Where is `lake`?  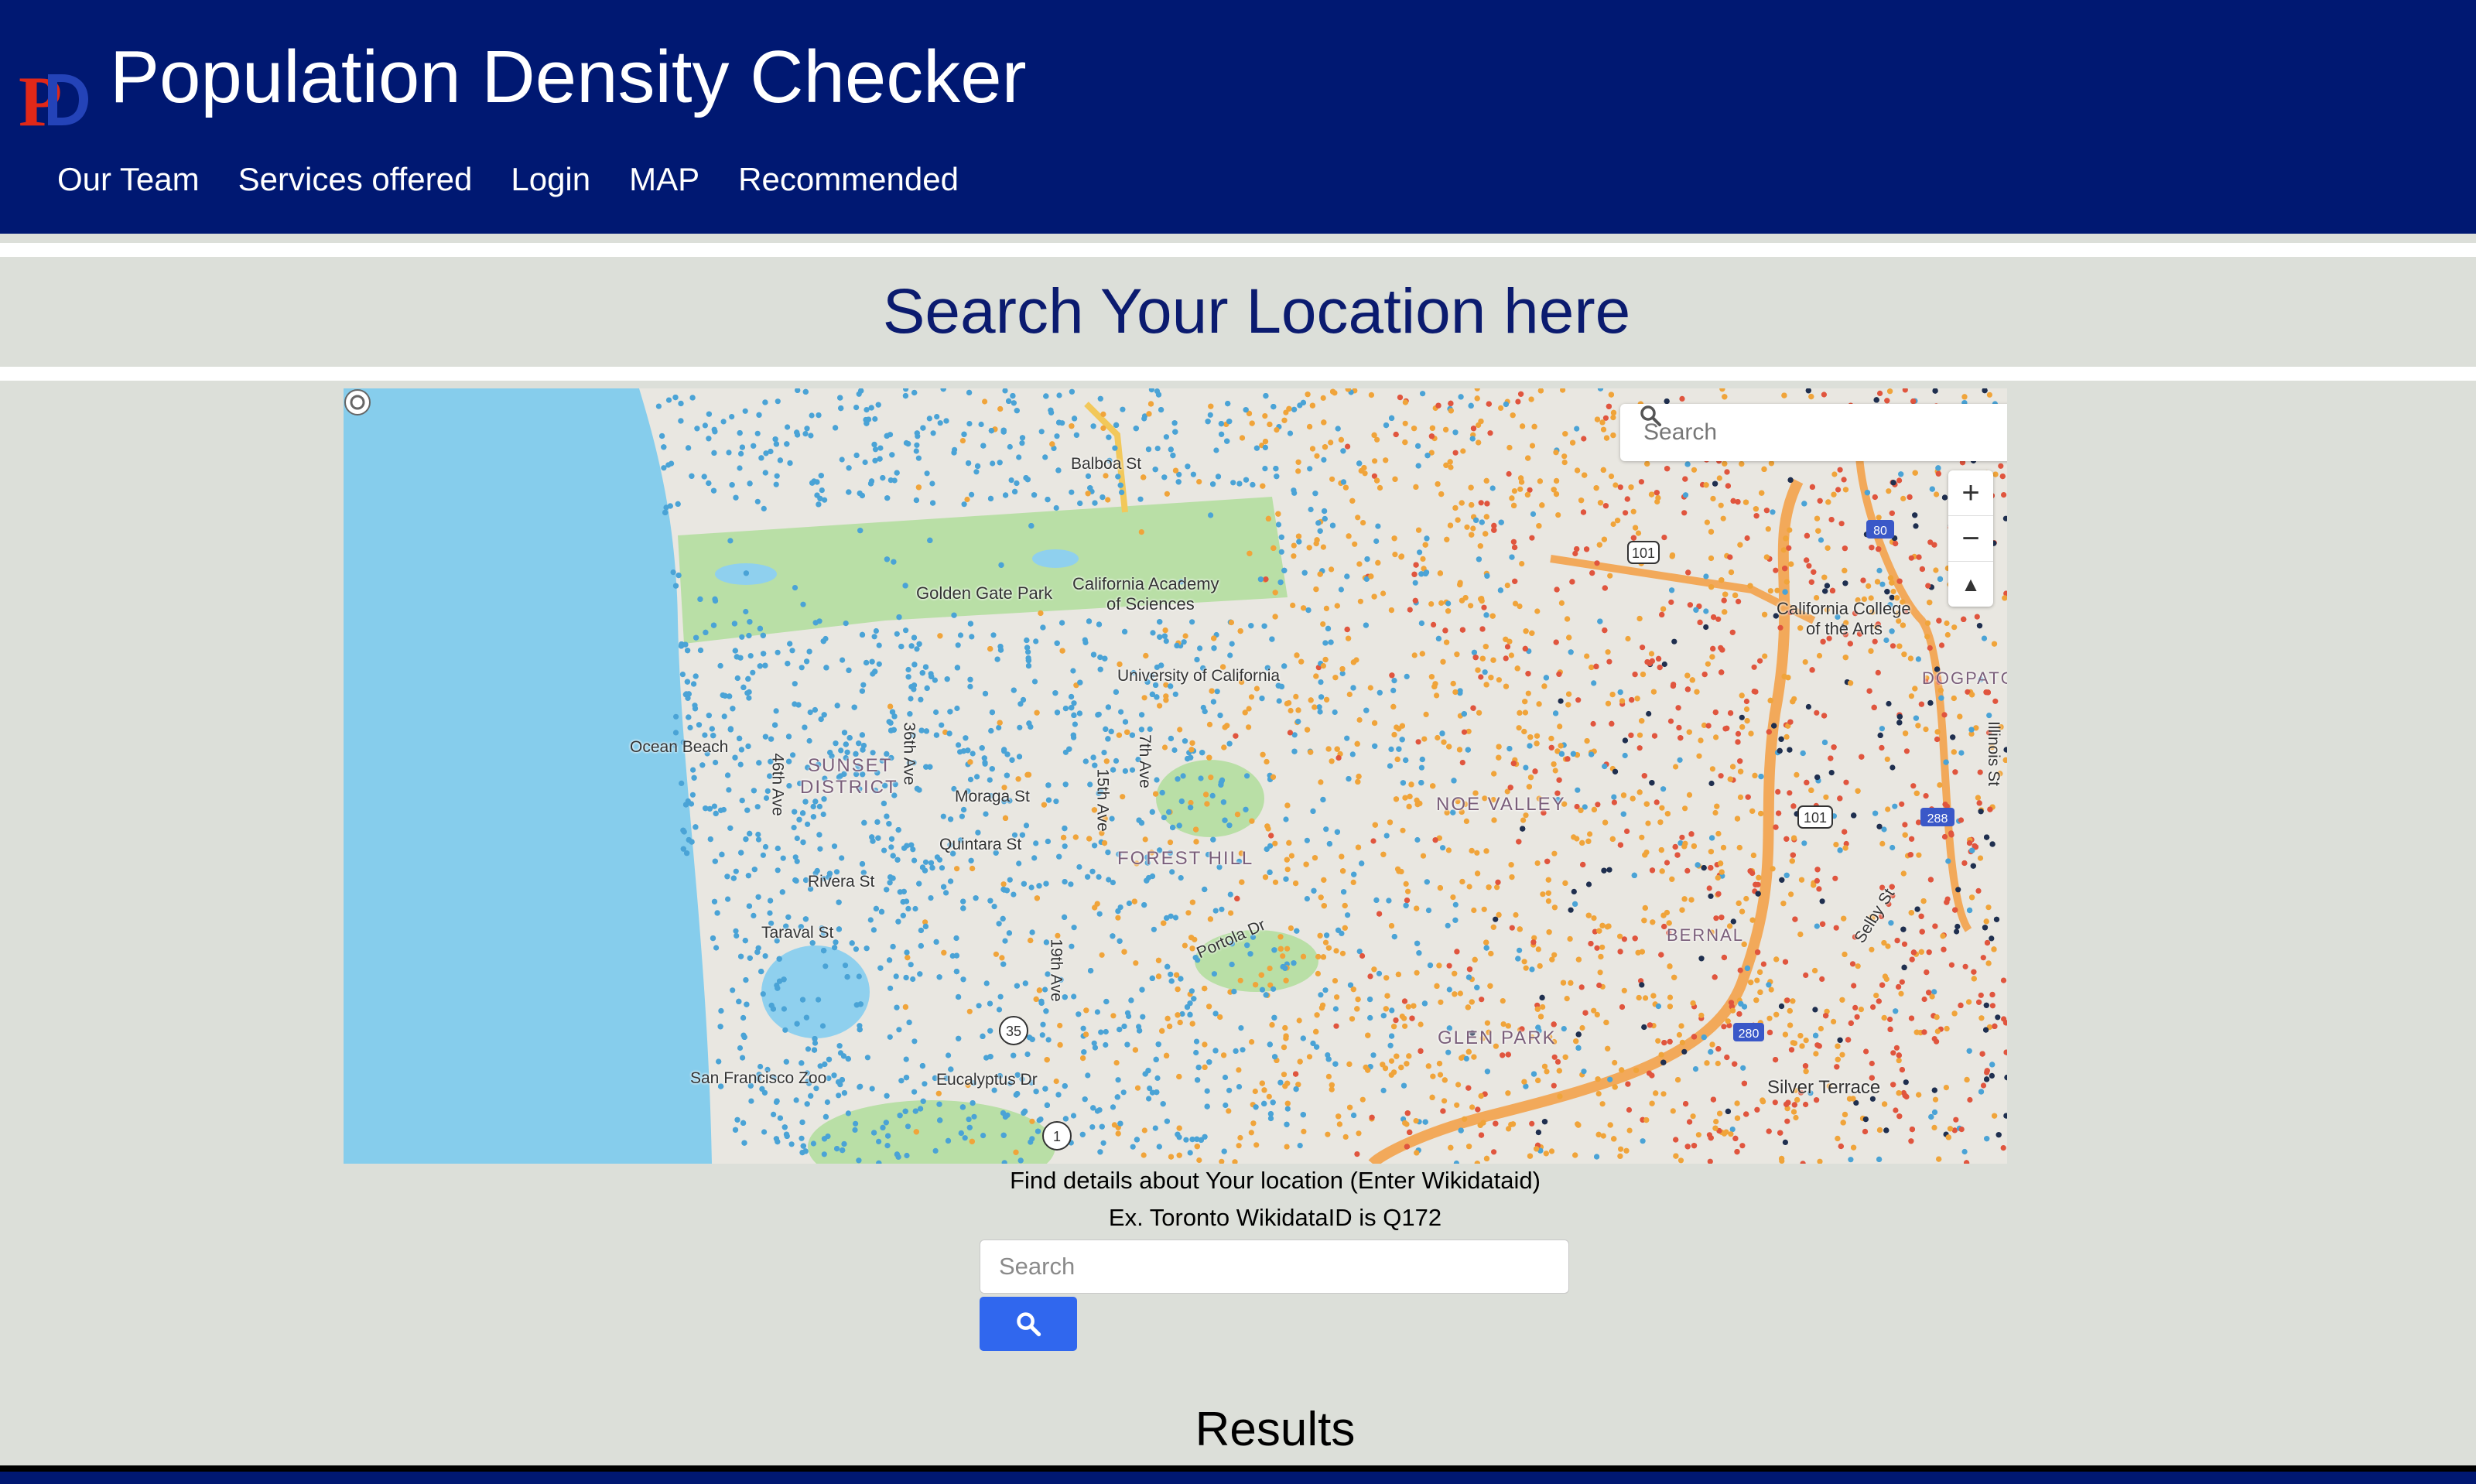
lake is located at coordinates (1055, 558).